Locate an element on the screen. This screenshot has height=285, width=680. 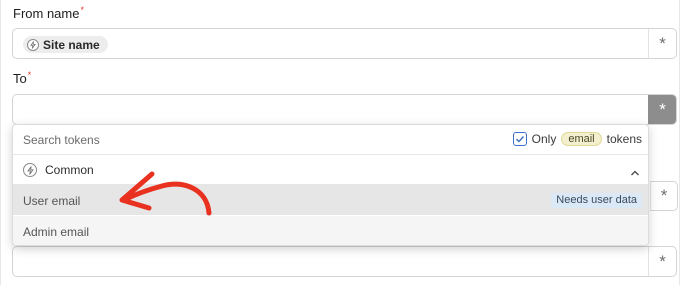
to-field: * is located at coordinates (344, 109).